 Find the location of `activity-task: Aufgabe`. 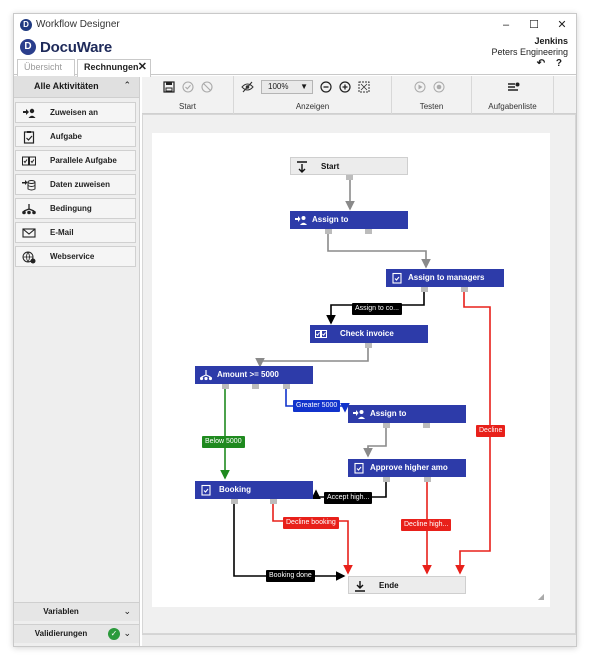

activity-task: Aufgabe is located at coordinates (75, 136).